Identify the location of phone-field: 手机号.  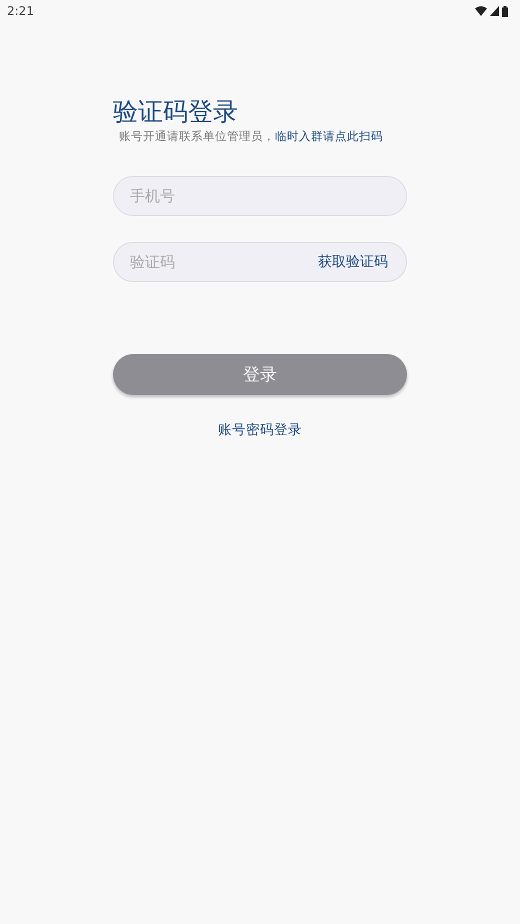
(260, 196).